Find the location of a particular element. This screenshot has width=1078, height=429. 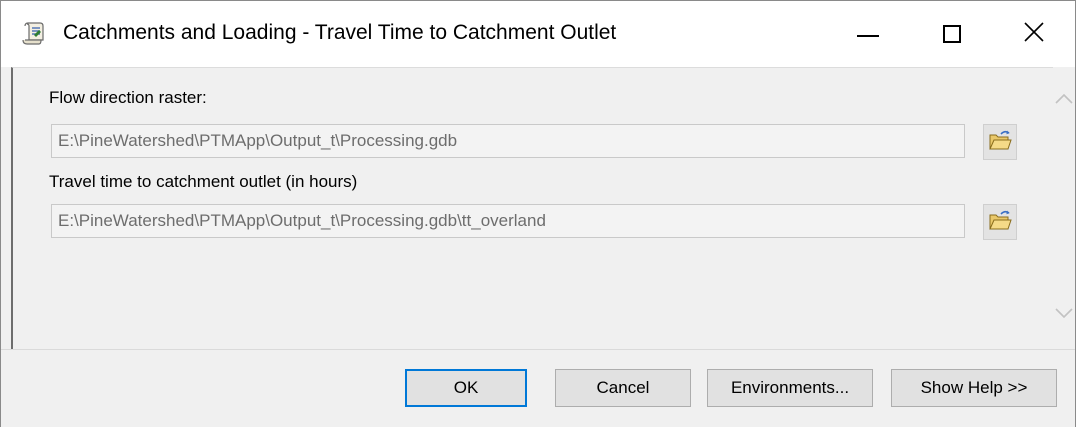

minimize-button is located at coordinates (868, 34).